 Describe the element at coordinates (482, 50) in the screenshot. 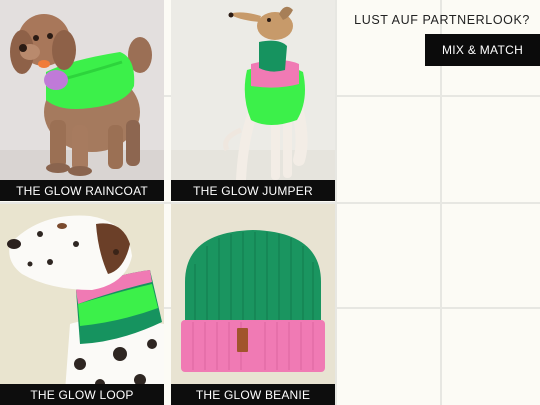

I see `mix-match-button: MIX & MATCH` at that location.